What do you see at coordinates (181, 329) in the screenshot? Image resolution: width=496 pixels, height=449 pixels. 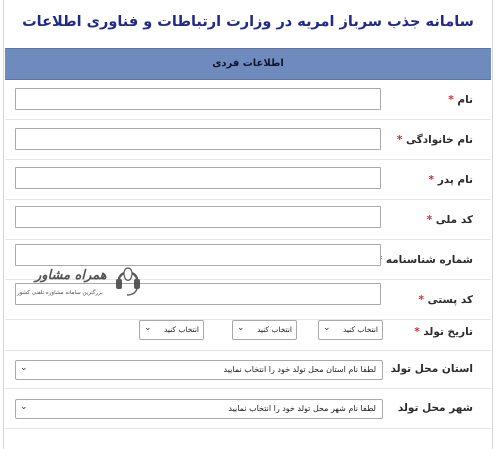 I see `birth-day-value: انتخاب کنید` at bounding box center [181, 329].